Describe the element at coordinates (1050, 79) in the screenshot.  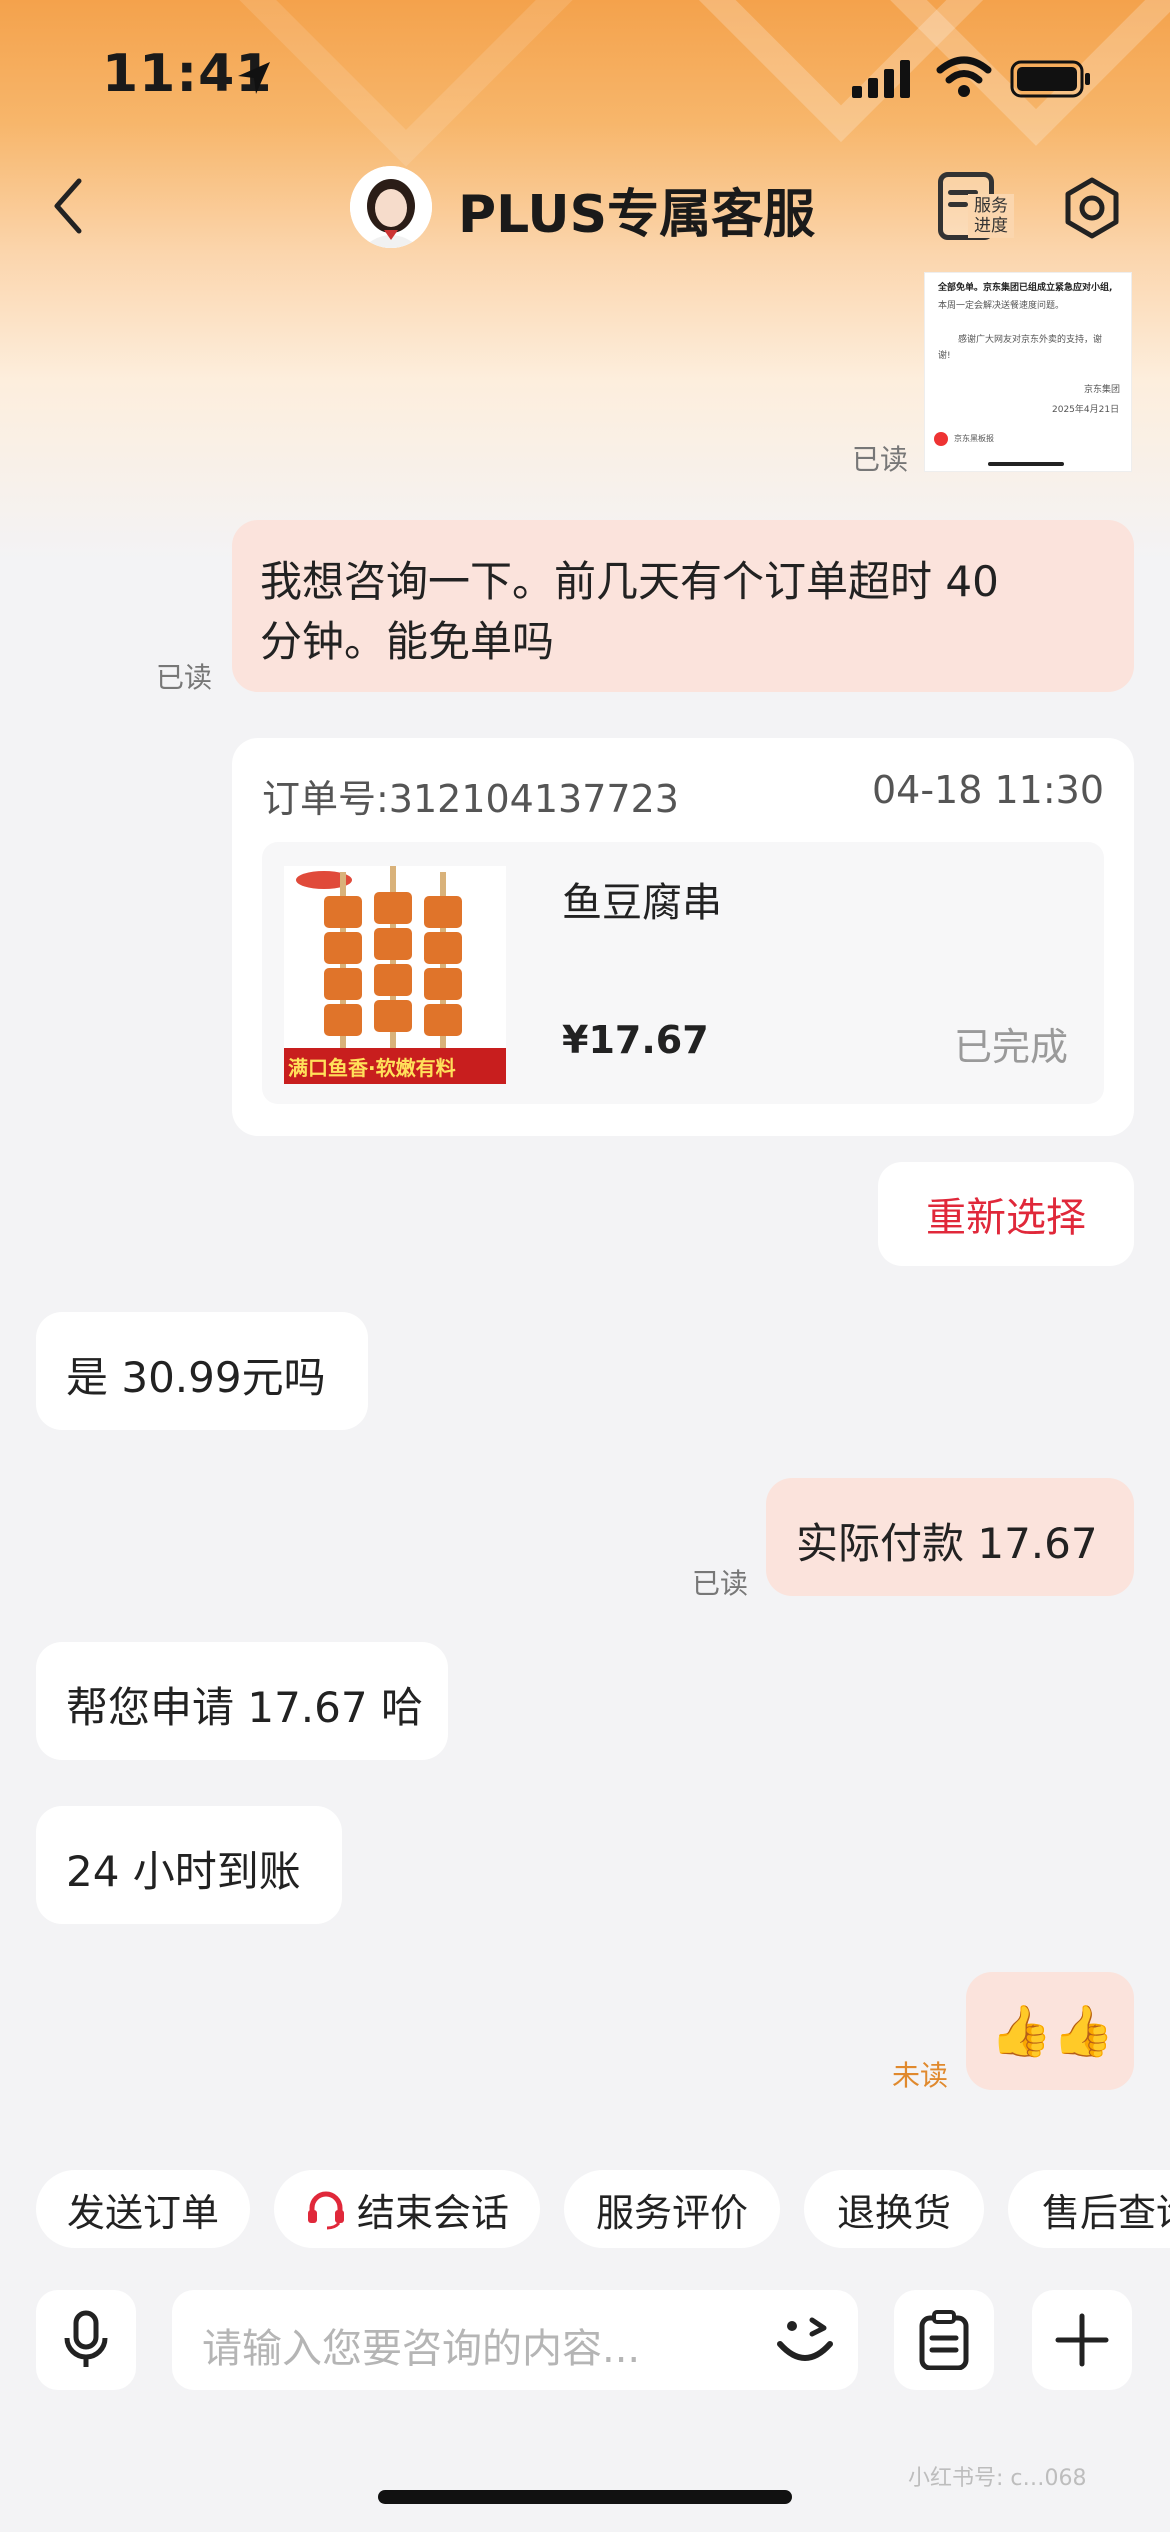
I see `battery-icon` at that location.